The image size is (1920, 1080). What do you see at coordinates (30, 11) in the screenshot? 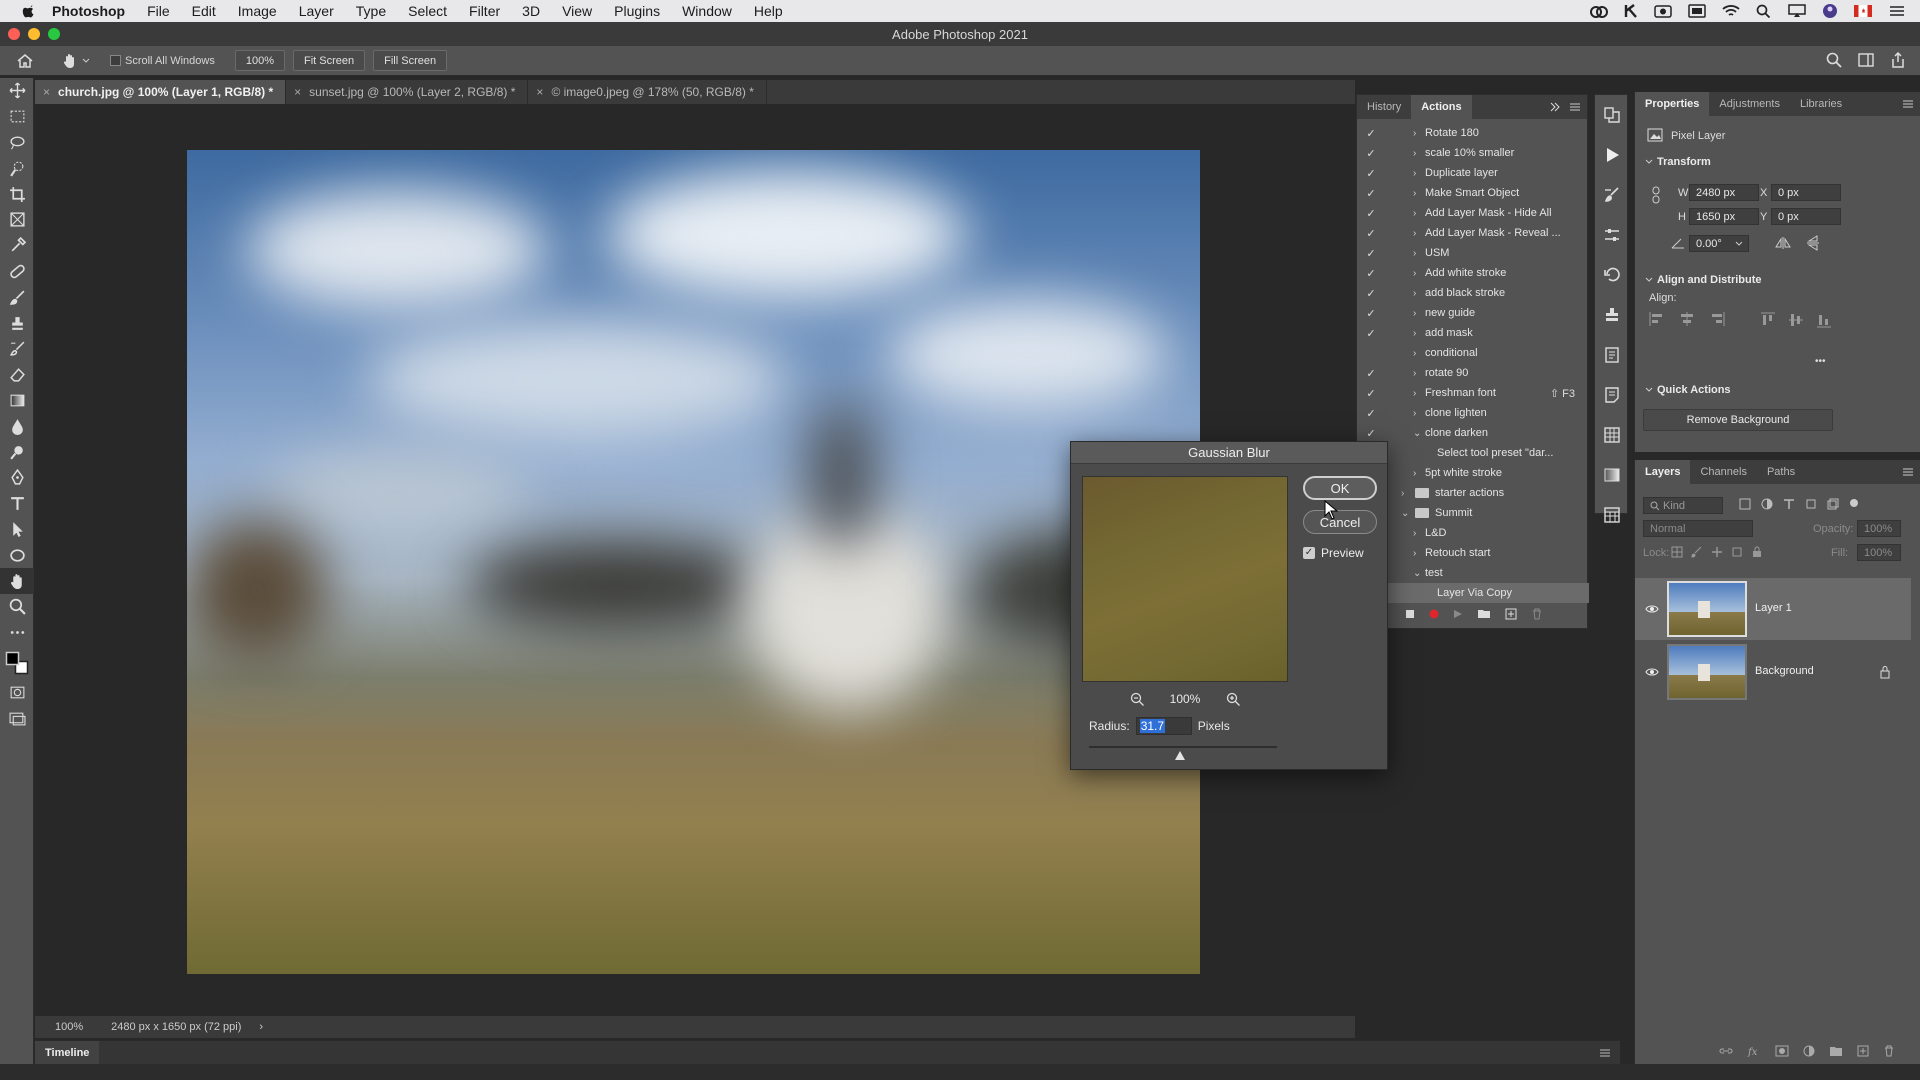
I see `apple-icon` at bounding box center [30, 11].